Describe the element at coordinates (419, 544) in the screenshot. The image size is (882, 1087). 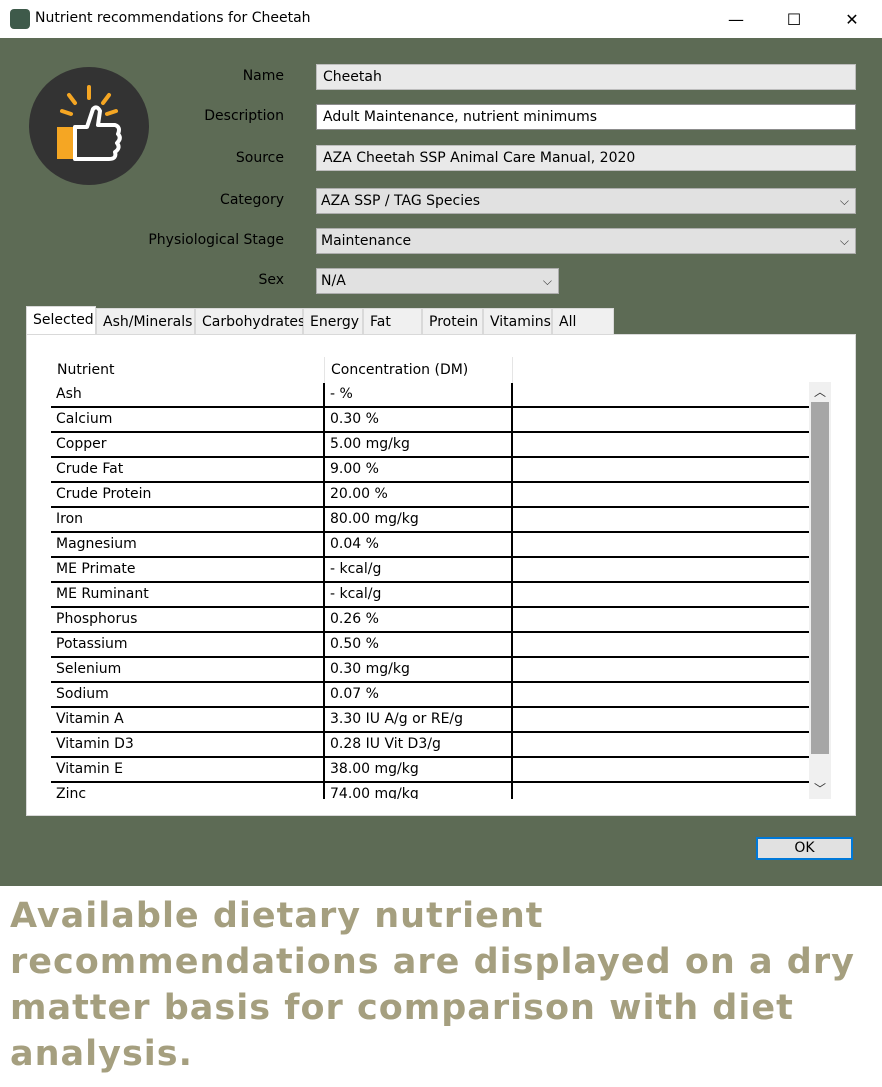
I see `concentration-cell: 0.04 %` at that location.